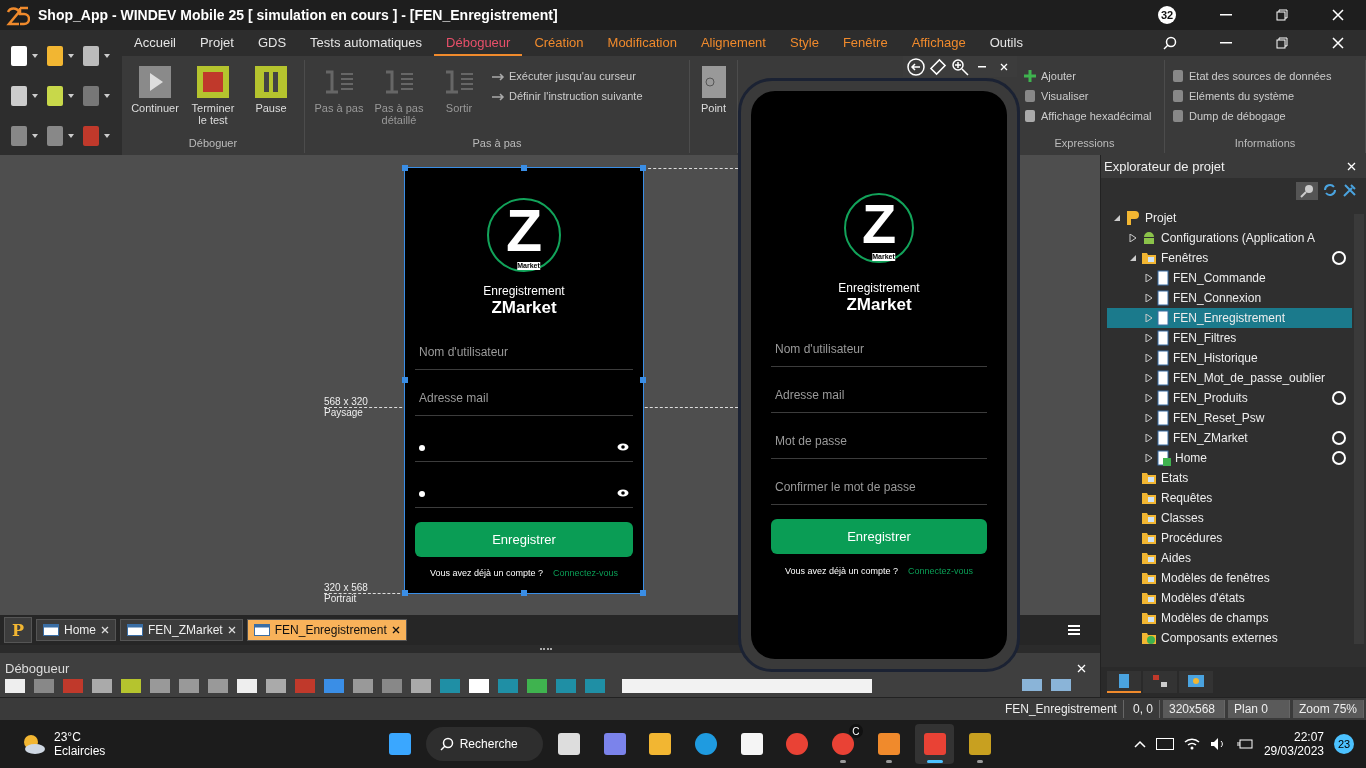 The image size is (1366, 768). I want to click on tree-item: Home, so click(1229, 458).